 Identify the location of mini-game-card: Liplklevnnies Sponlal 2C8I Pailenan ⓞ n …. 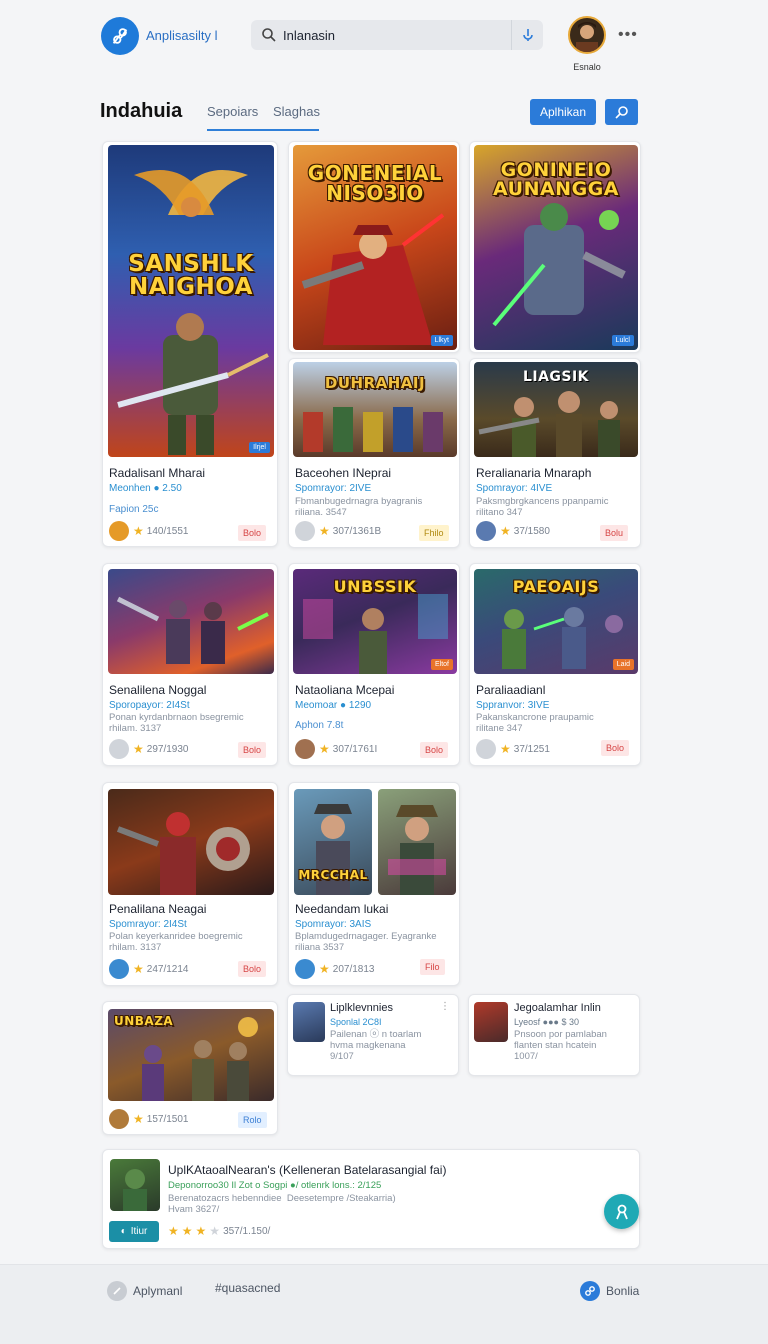
(373, 1035).